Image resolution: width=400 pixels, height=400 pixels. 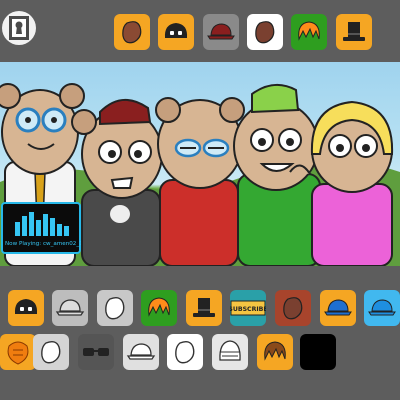 I want to click on helmet-outline-icon, so click(x=230, y=352).